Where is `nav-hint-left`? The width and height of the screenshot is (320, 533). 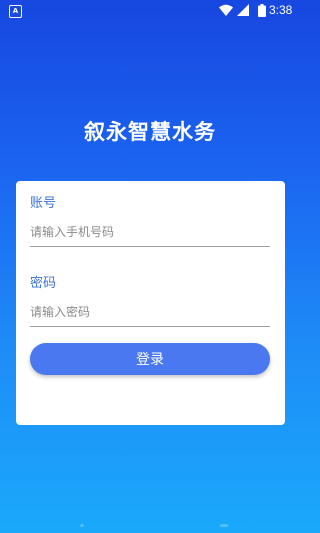
nav-hint-left is located at coordinates (82, 525).